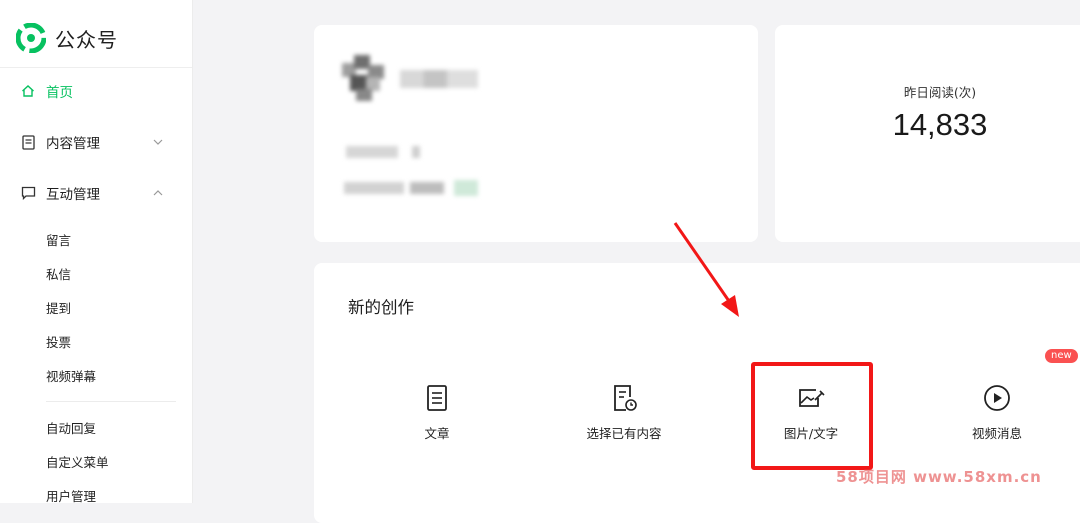  I want to click on section-title: 新的创作, so click(381, 307).